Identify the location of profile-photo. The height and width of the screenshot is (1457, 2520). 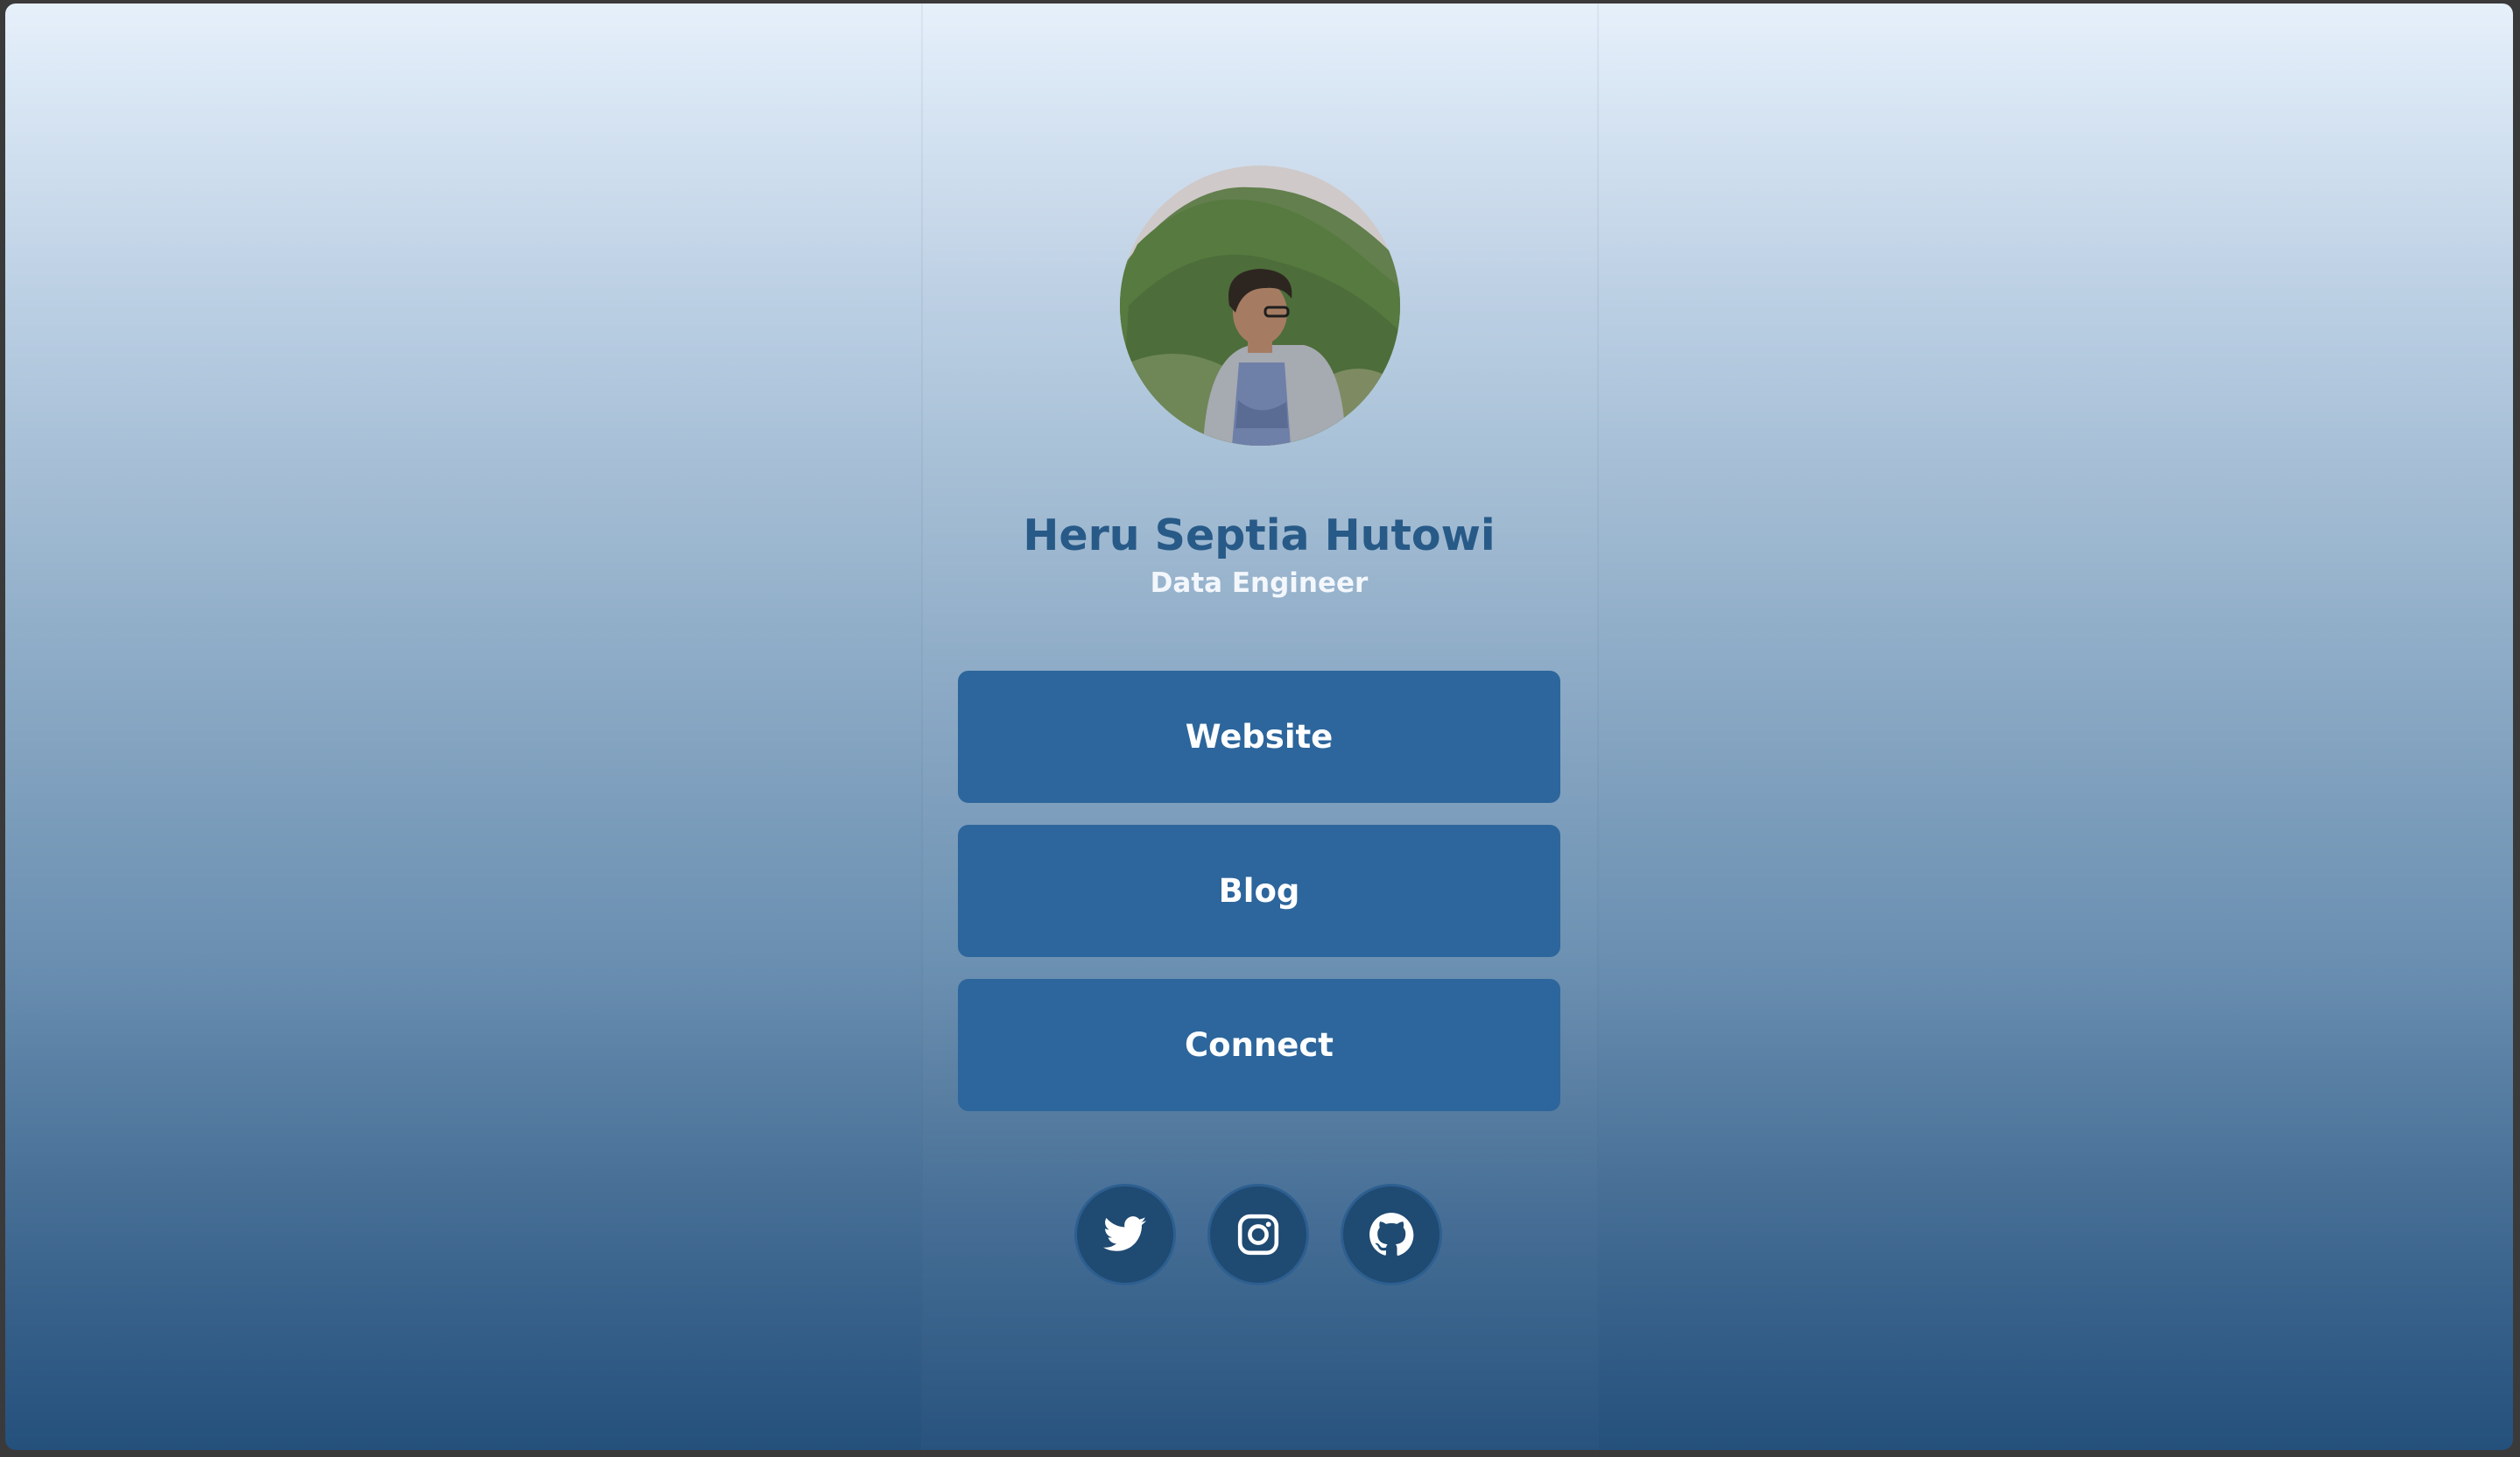
(1260, 306).